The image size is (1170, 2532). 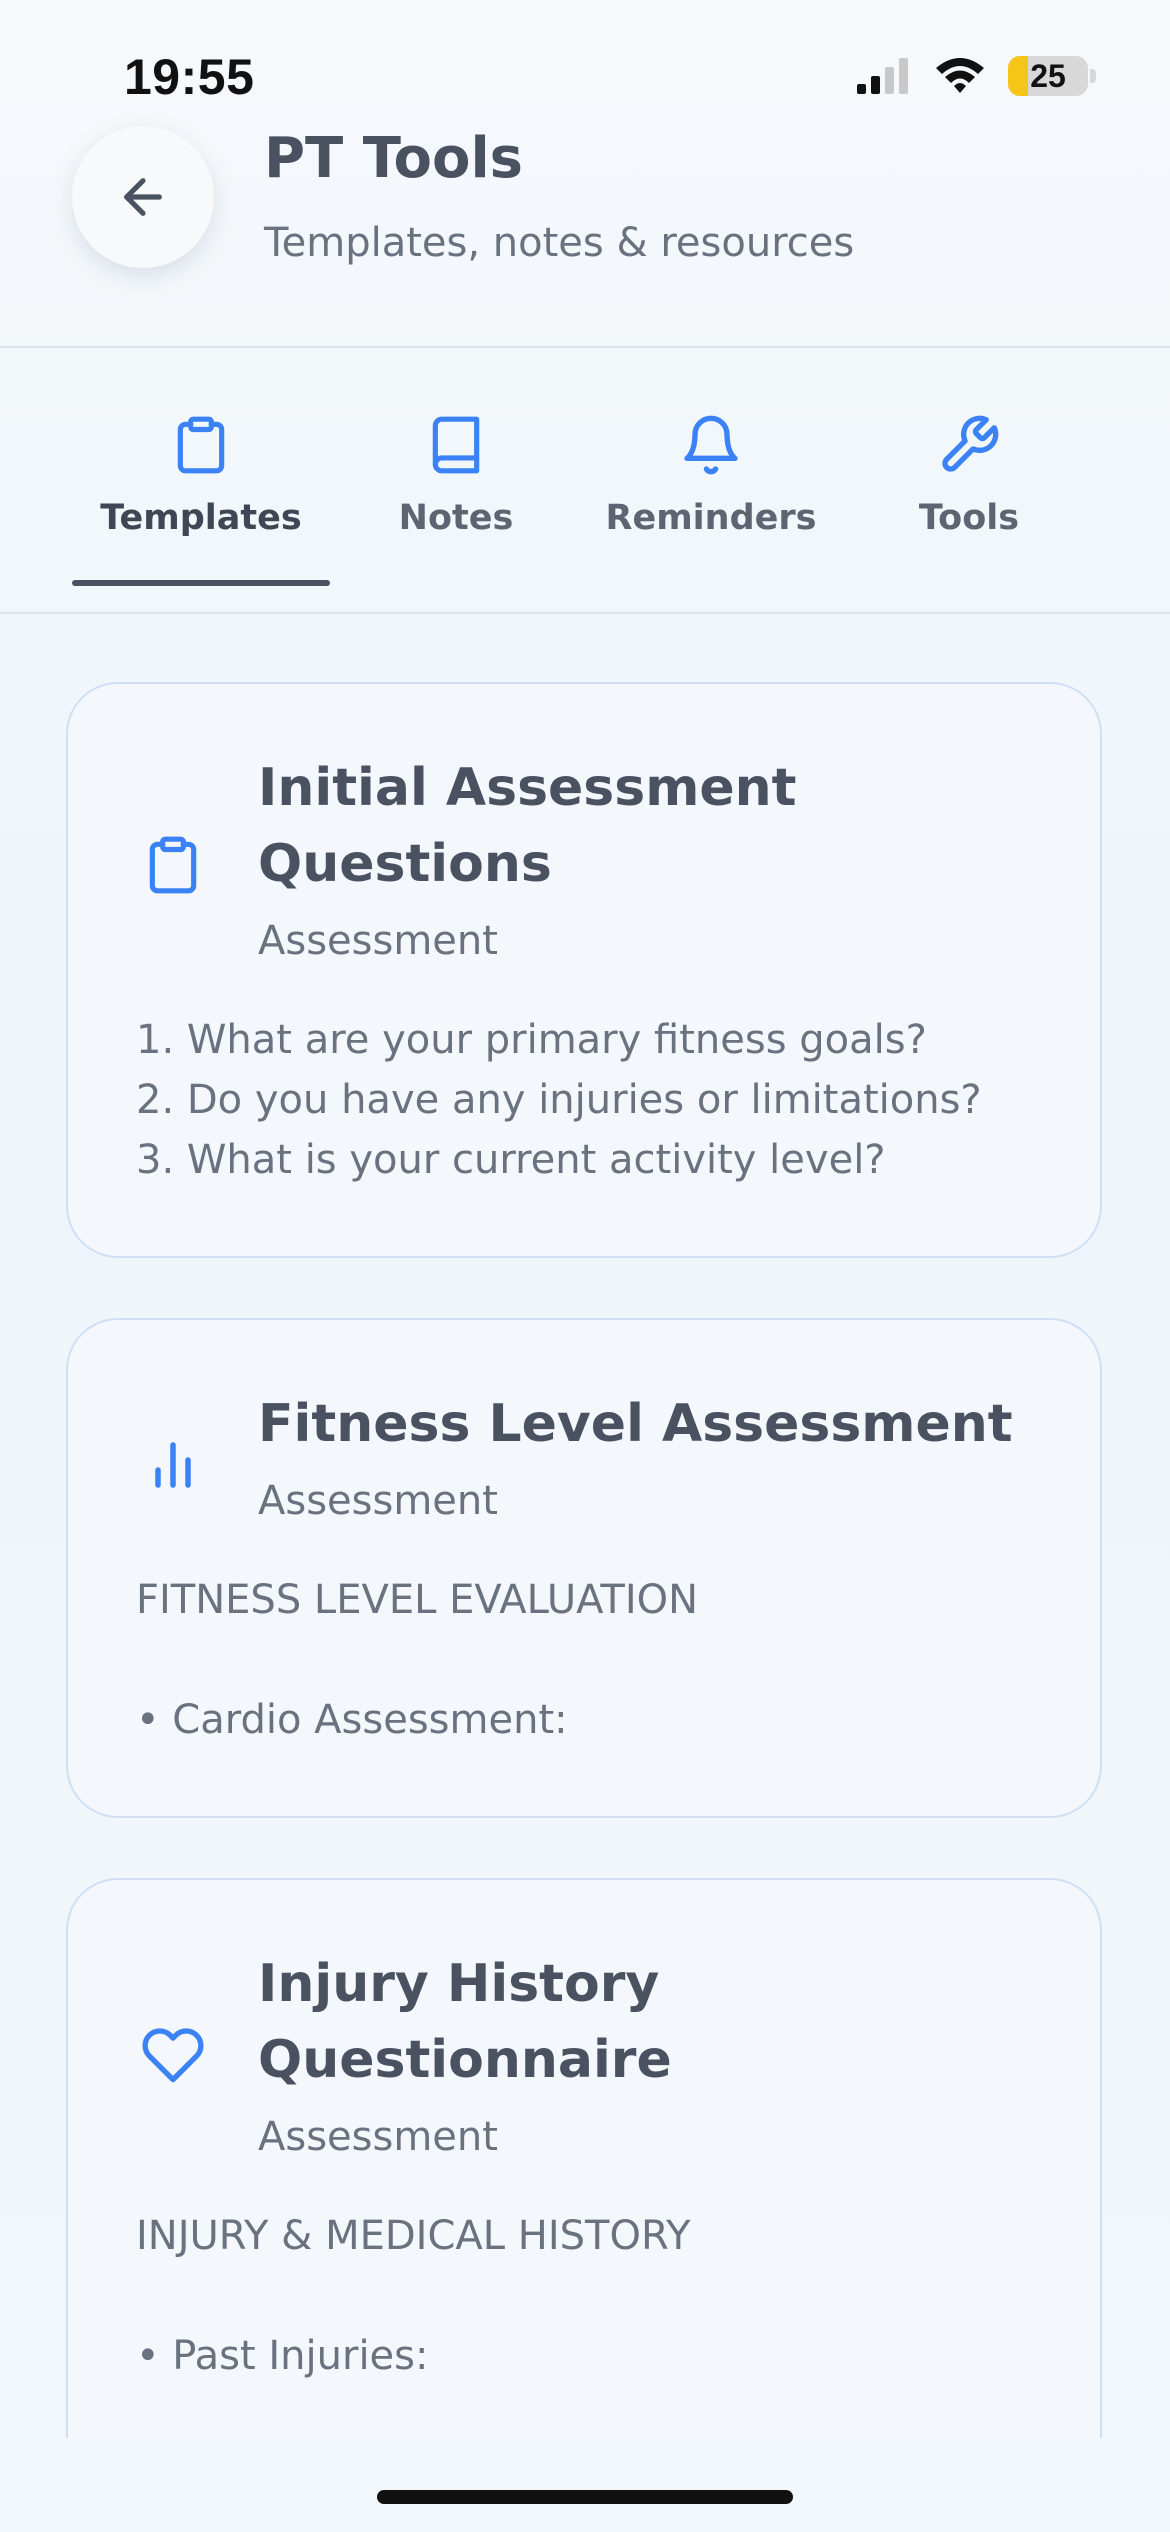 What do you see at coordinates (456, 518) in the screenshot?
I see `tab-label: Notes` at bounding box center [456, 518].